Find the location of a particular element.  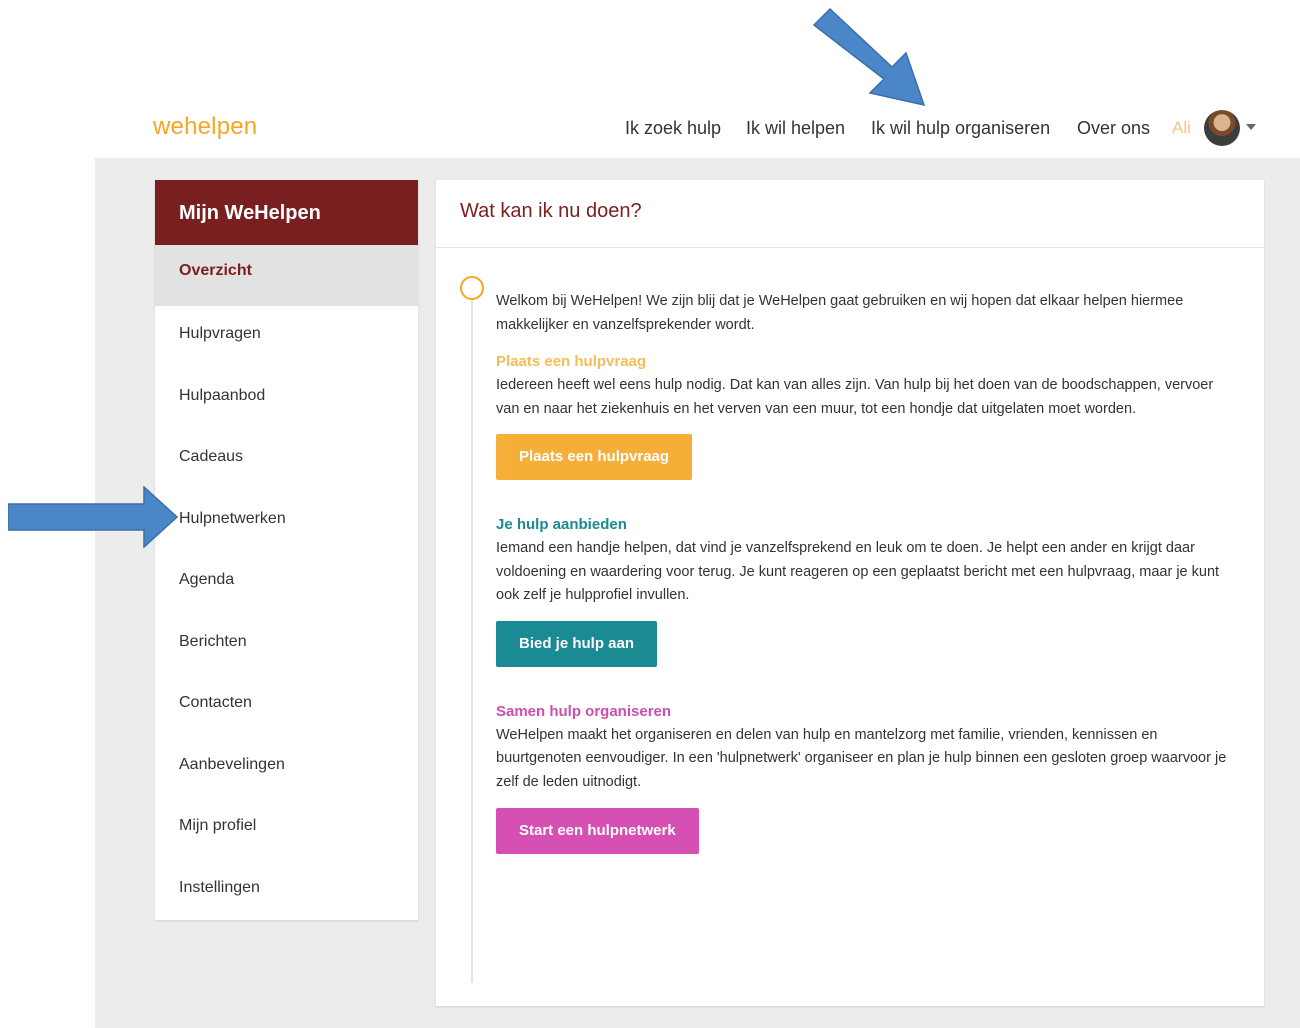

start-hulpnetwerk-button: Start een hulpnetwerk is located at coordinates (597, 831).